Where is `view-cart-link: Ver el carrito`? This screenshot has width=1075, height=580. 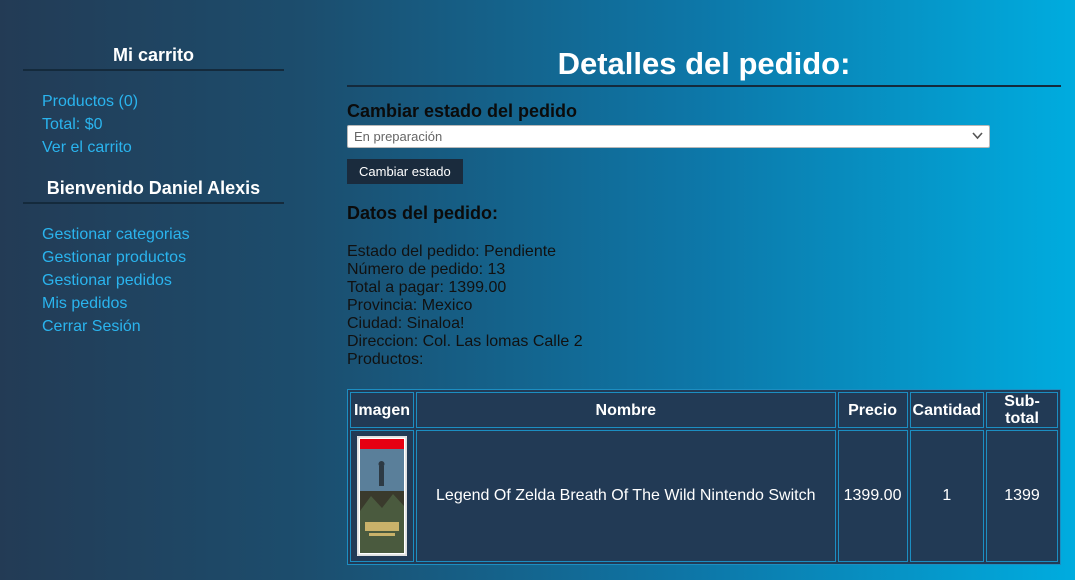 view-cart-link: Ver el carrito is located at coordinates (87, 147).